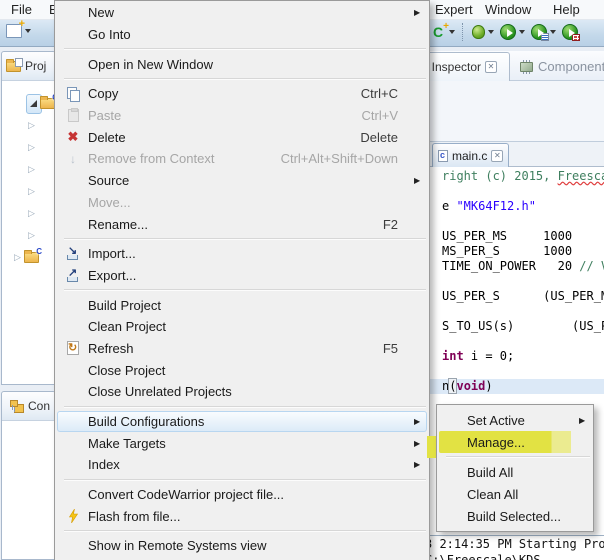 The image size is (604, 560). Describe the element at coordinates (242, 305) in the screenshot. I see `menu-item-build-project: Build Project` at that location.